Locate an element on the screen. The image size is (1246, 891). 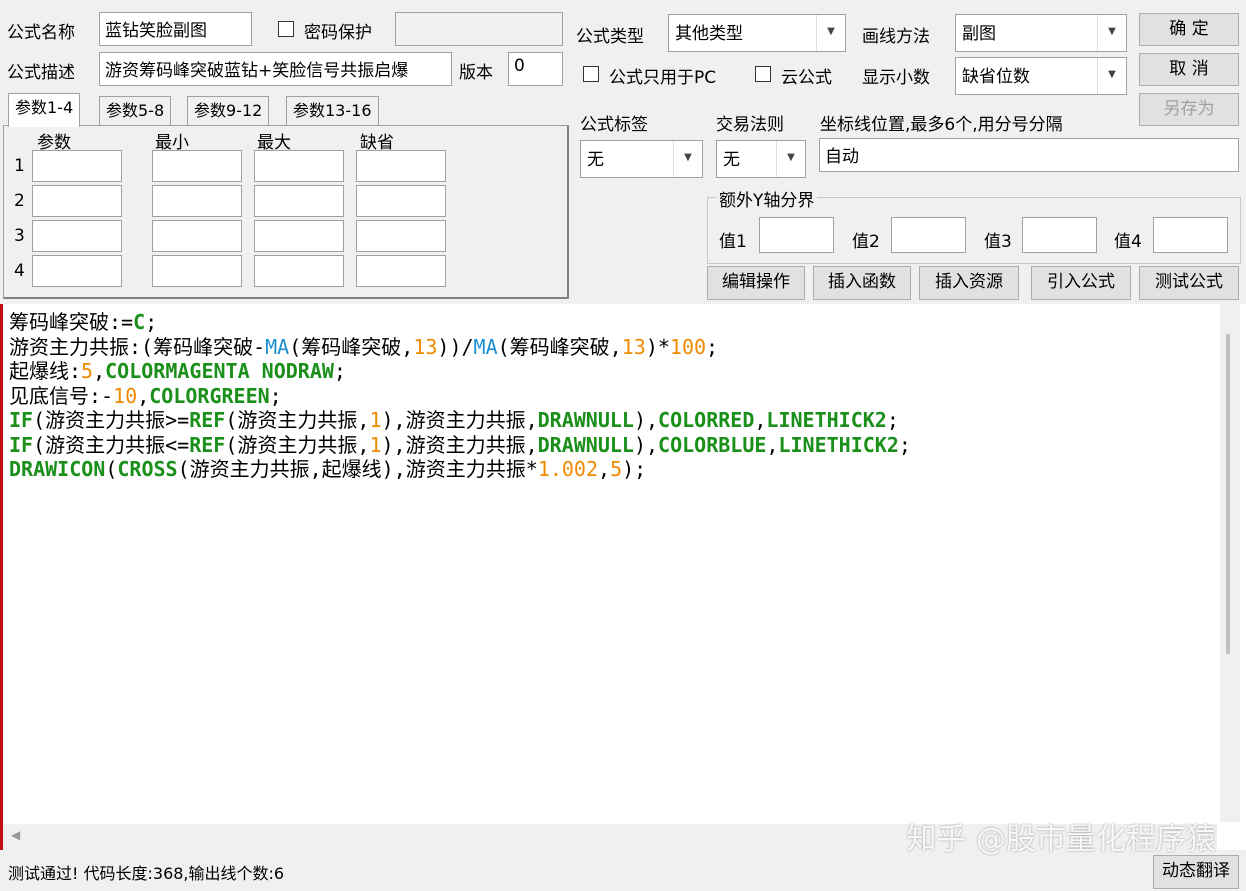
rule-select: 无 ▼ is located at coordinates (761, 159).